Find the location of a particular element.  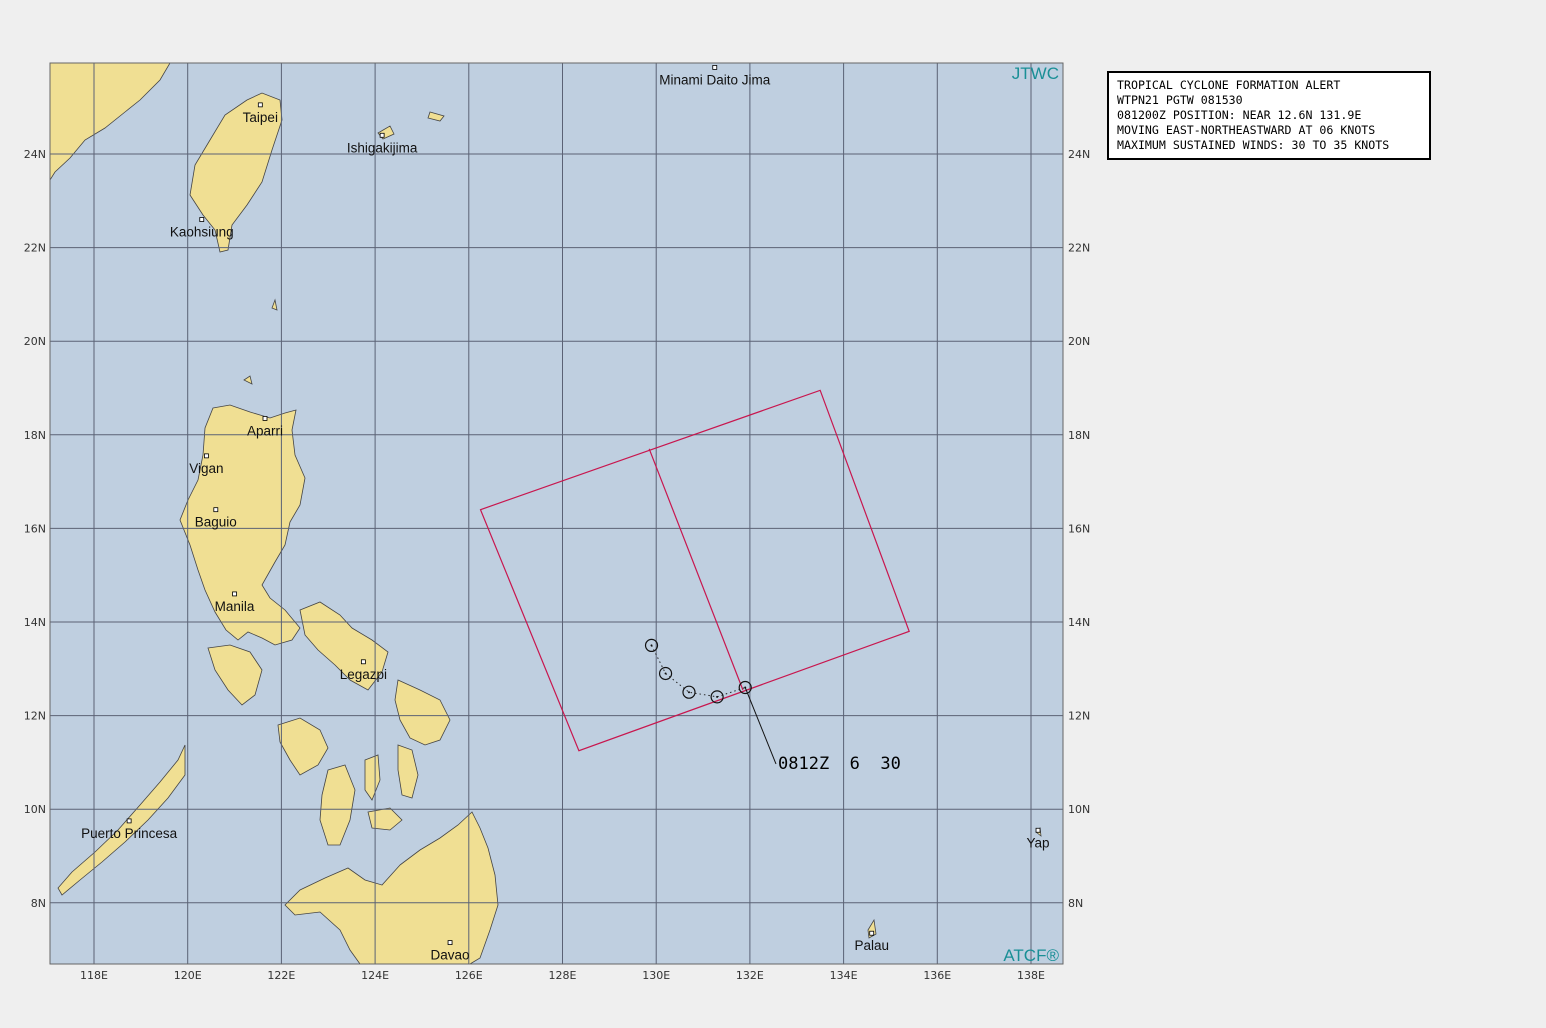

lat-tick-label-left: 24N is located at coordinates (35, 154).